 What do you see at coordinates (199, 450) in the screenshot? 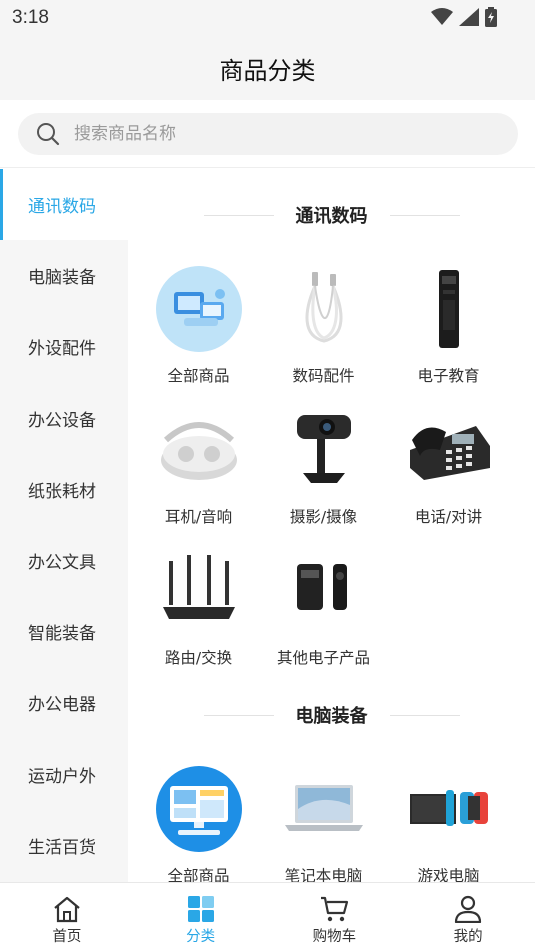
I see `earbuds-case-icon` at bounding box center [199, 450].